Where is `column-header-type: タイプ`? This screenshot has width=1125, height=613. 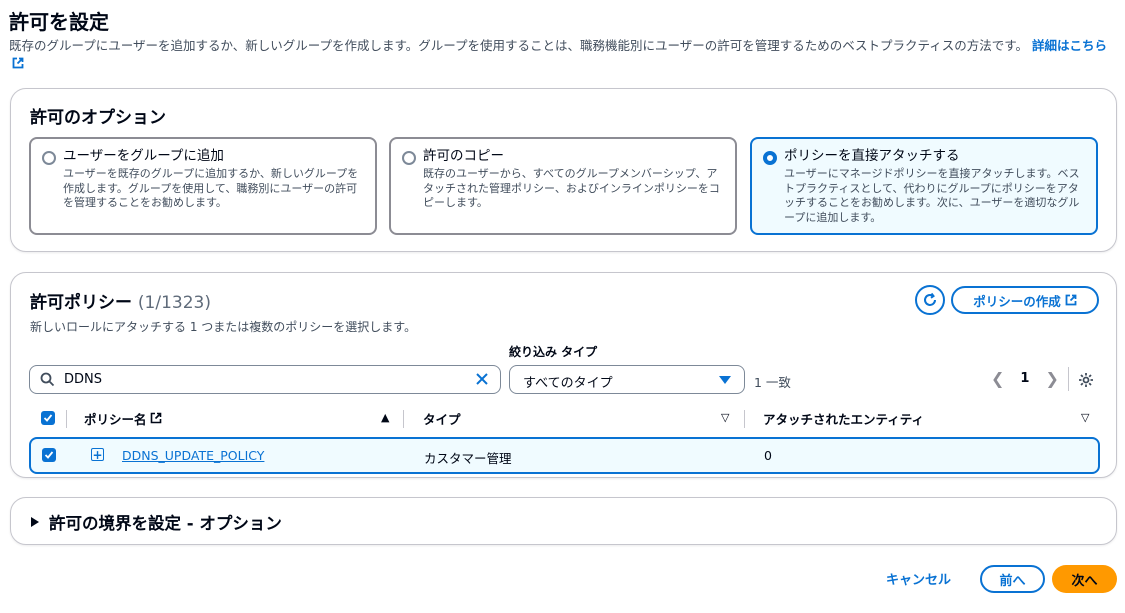
column-header-type: タイプ is located at coordinates (442, 418).